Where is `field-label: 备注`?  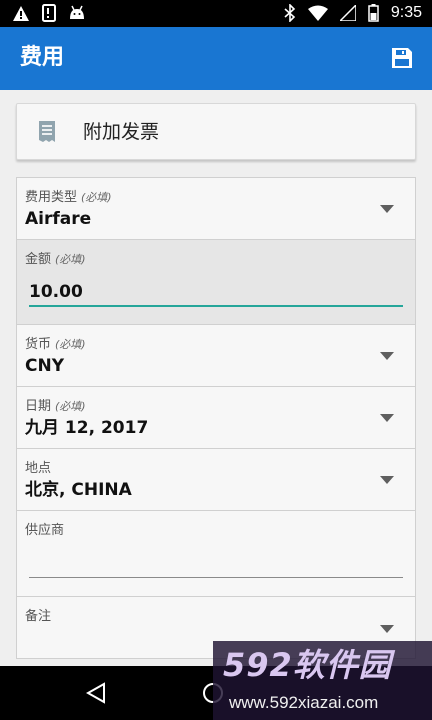 field-label: 备注 is located at coordinates (38, 616).